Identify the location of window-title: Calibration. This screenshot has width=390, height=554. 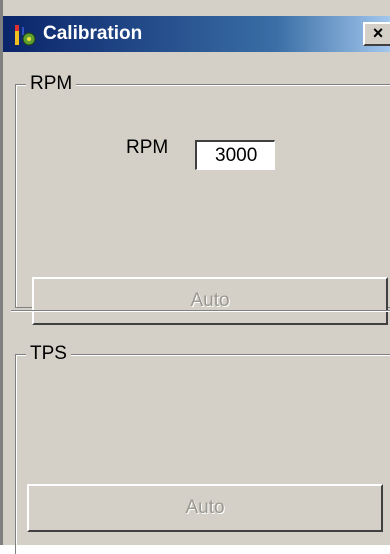
(93, 33).